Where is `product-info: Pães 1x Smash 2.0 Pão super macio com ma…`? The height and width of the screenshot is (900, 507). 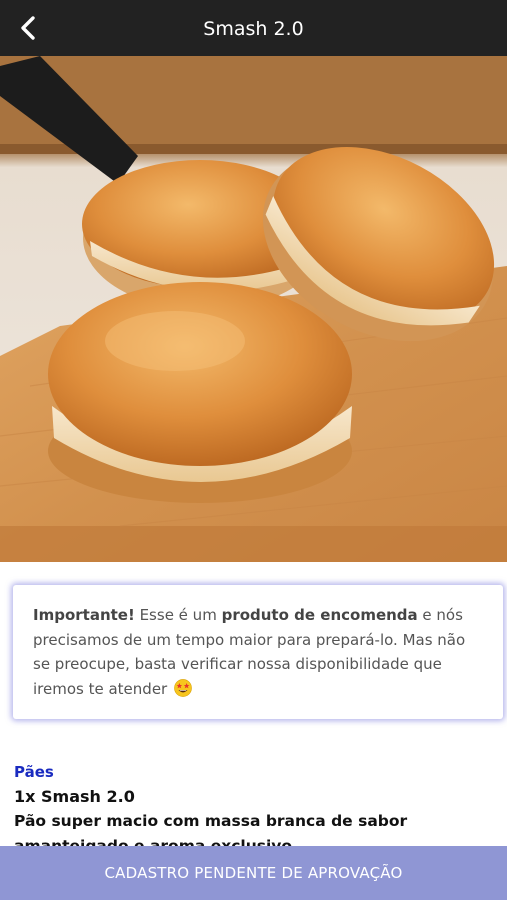 product-info: Pães 1x Smash 2.0 Pão super macio com ma… is located at coordinates (256, 809).